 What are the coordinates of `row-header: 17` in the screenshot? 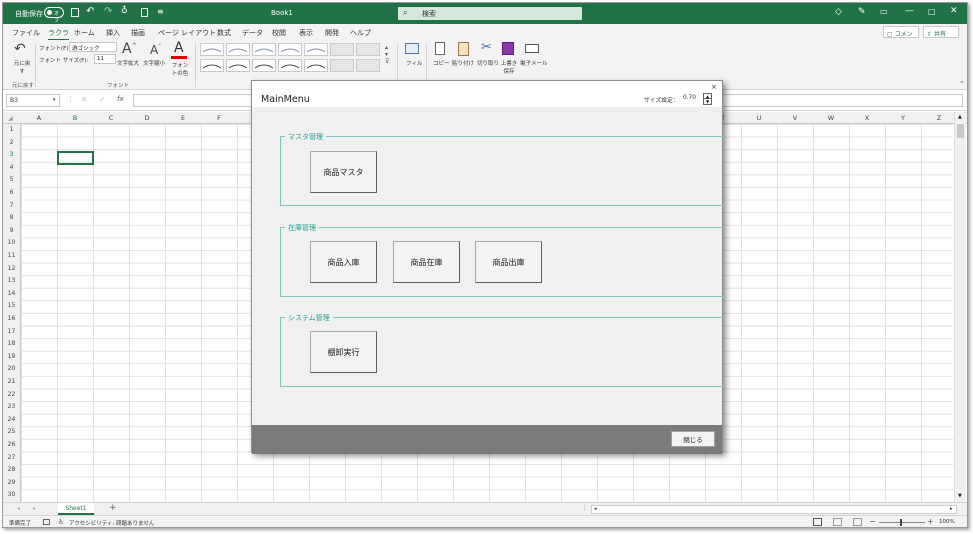 It's located at (11, 331).